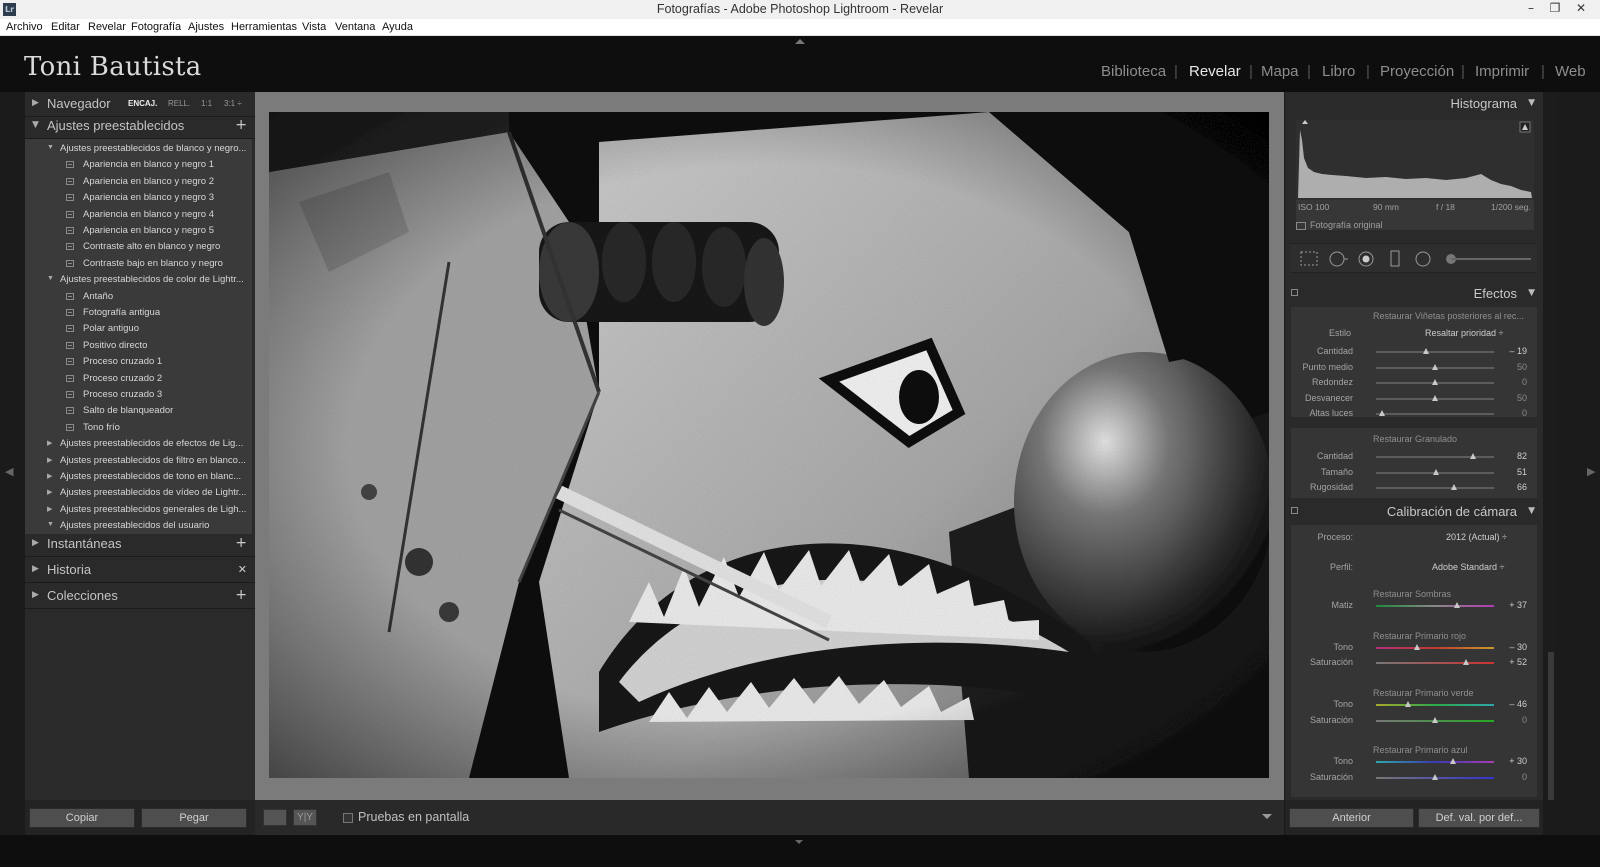 The image size is (1600, 867). What do you see at coordinates (1512, 605) in the screenshot?
I see `shadows-tint-value: + 37` at bounding box center [1512, 605].